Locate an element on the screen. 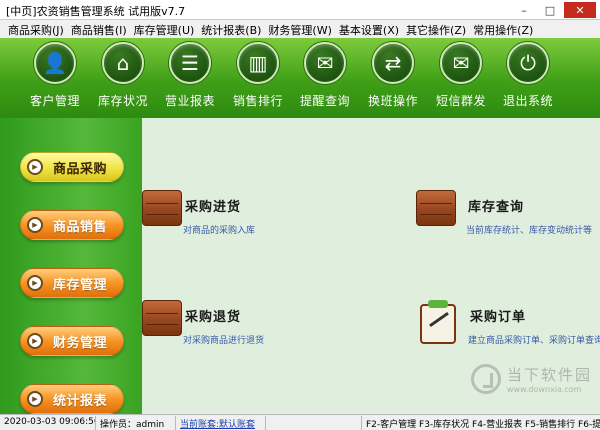 The height and width of the screenshot is (430, 600). feature-description: 建立商品采购订单、采购订单查询 is located at coordinates (534, 341).